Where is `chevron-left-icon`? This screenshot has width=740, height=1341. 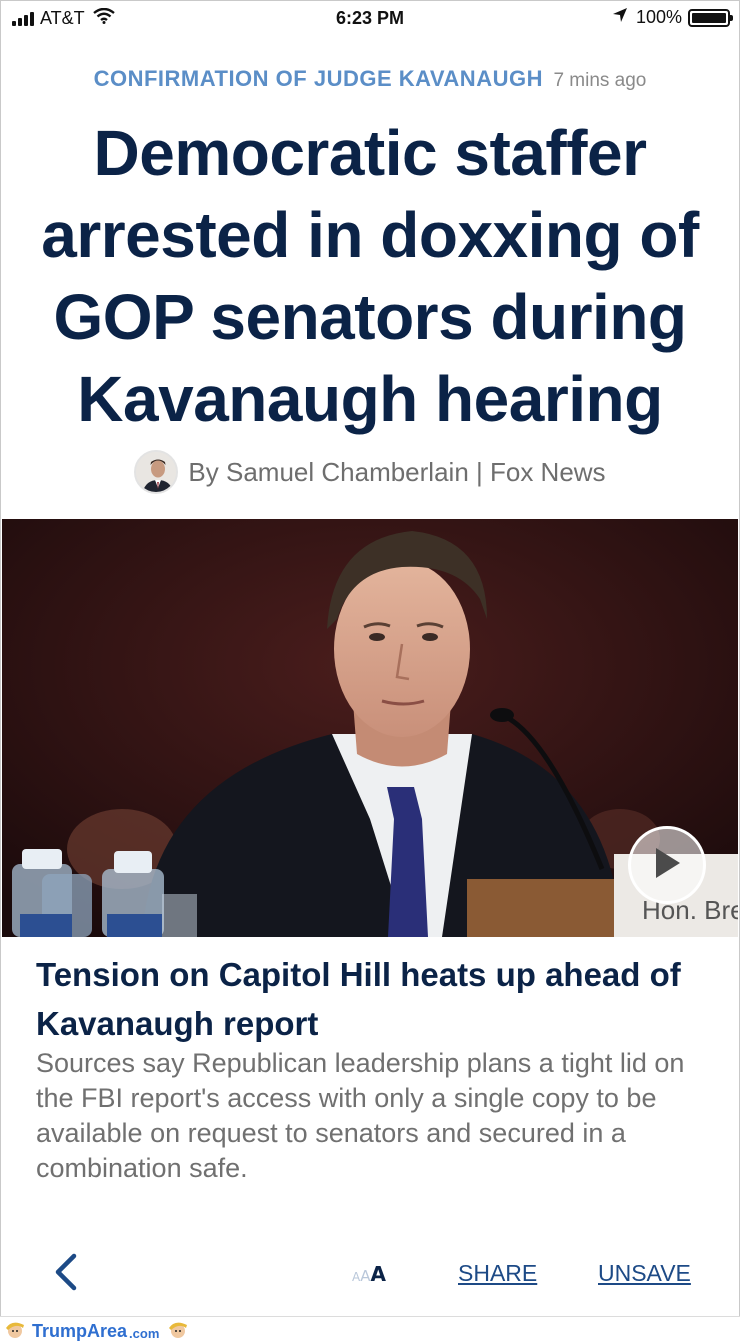 chevron-left-icon is located at coordinates (66, 1275).